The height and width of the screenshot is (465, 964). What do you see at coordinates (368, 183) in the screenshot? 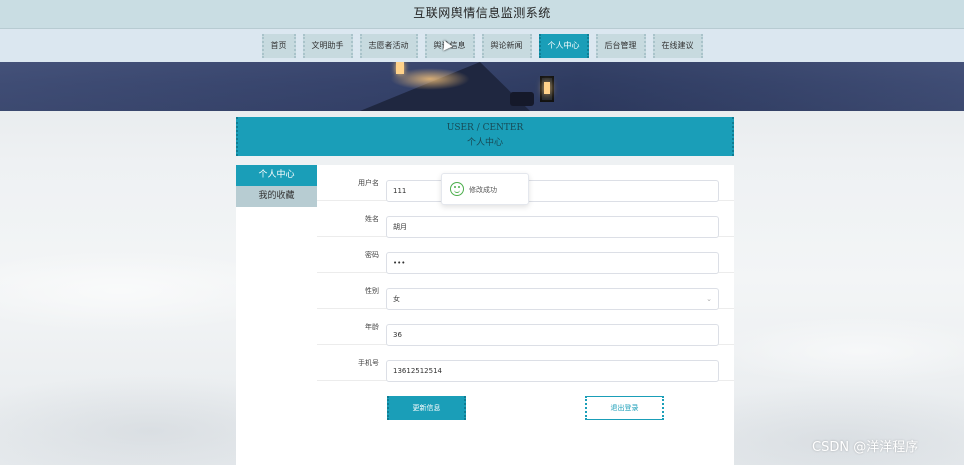
I see `username-label: 用户名` at bounding box center [368, 183].